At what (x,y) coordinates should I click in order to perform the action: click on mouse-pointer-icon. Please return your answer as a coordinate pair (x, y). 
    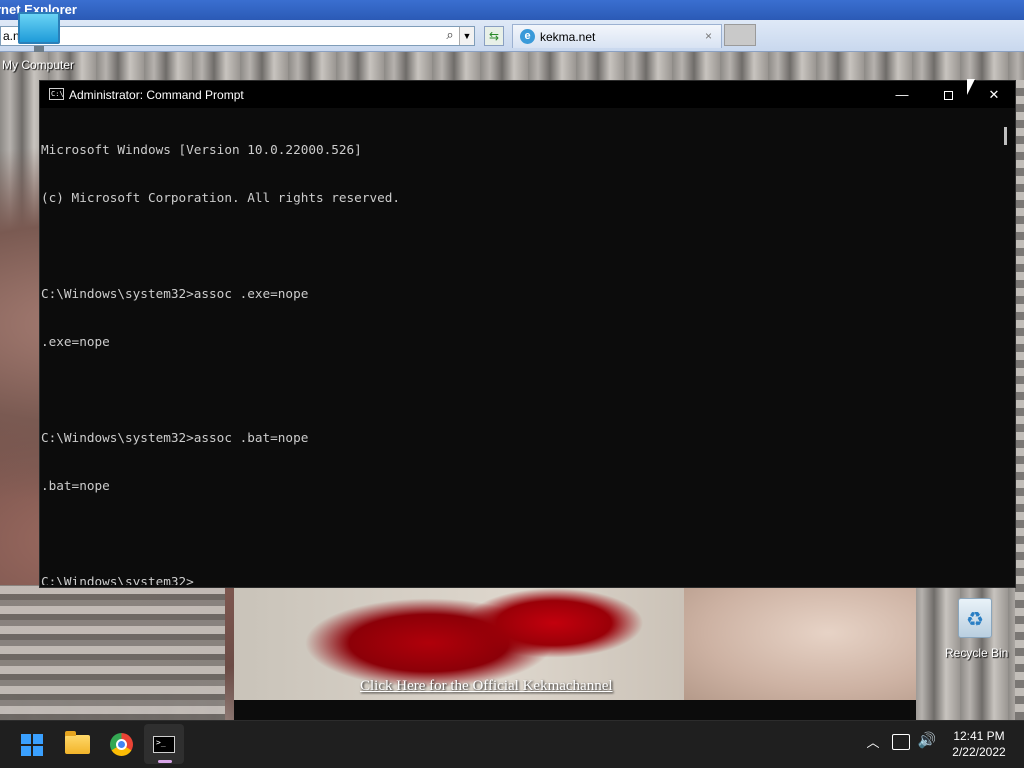
    Looking at the image, I should click on (971, 87).